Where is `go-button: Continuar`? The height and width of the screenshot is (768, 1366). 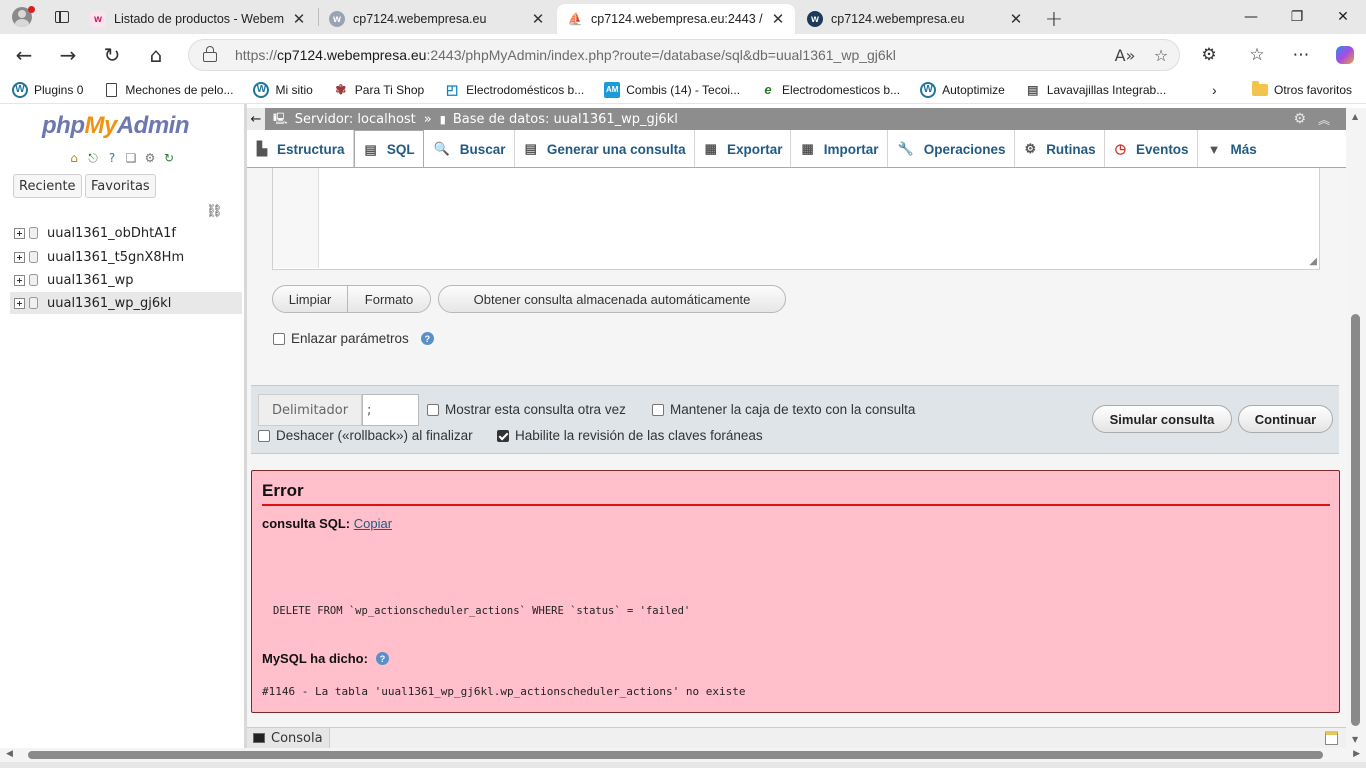
go-button: Continuar is located at coordinates (1285, 419).